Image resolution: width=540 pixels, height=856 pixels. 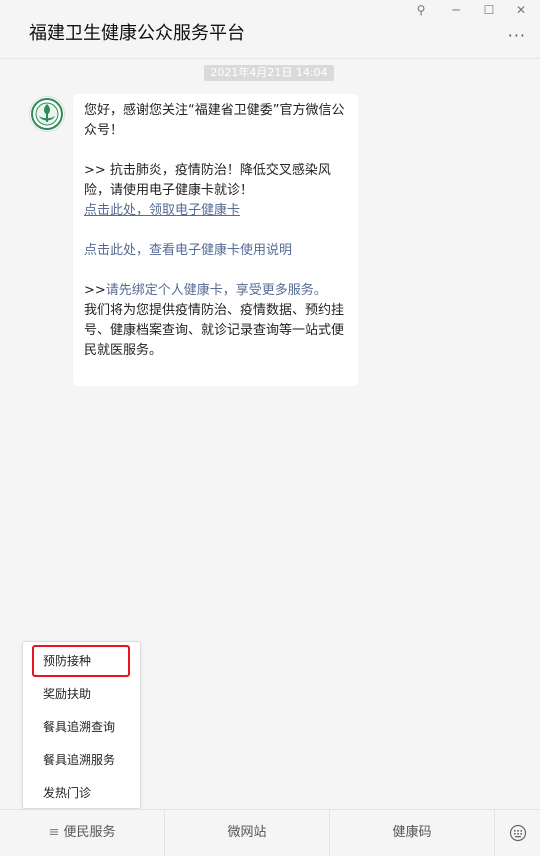 I want to click on menu-health-code: 健康码, so click(x=412, y=833).